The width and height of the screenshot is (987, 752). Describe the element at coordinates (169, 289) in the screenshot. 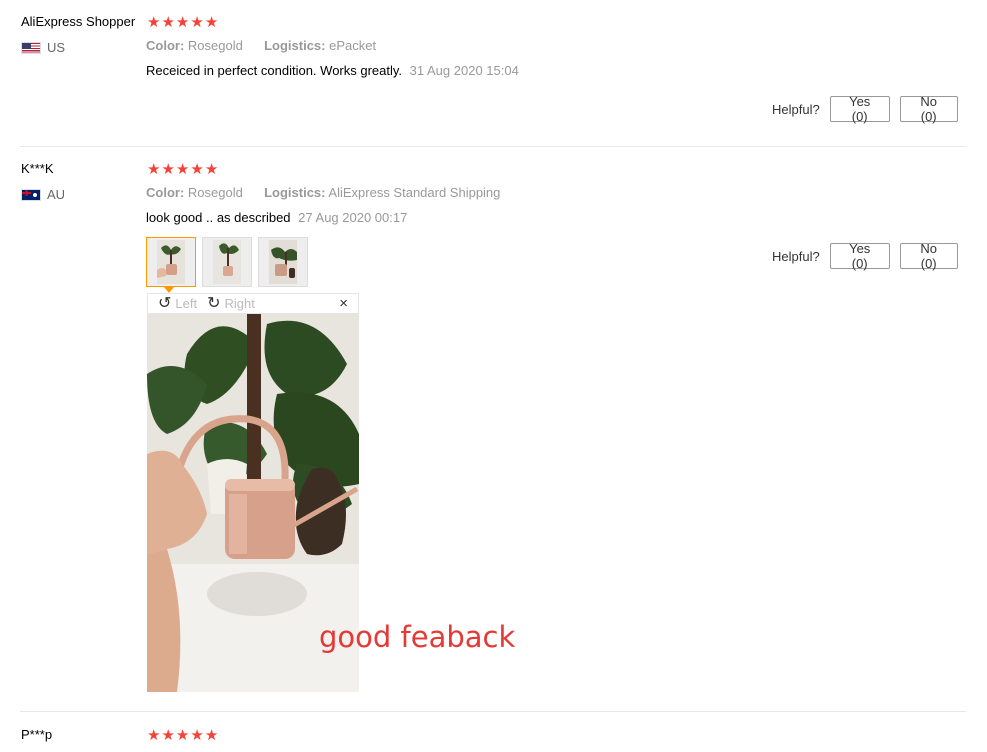

I see `active-thumb-pointer` at that location.